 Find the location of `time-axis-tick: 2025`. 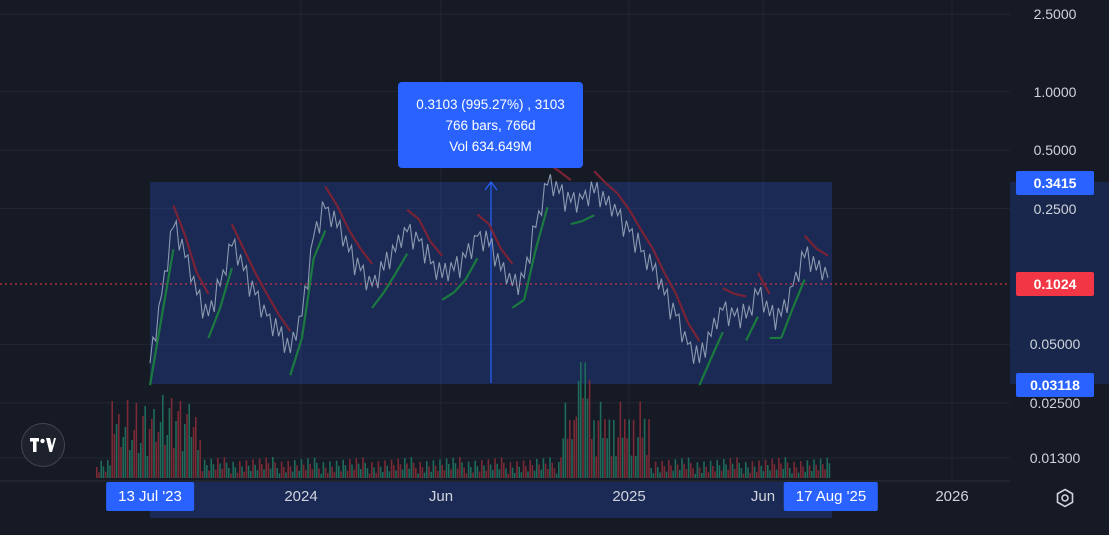

time-axis-tick: 2025 is located at coordinates (629, 496).